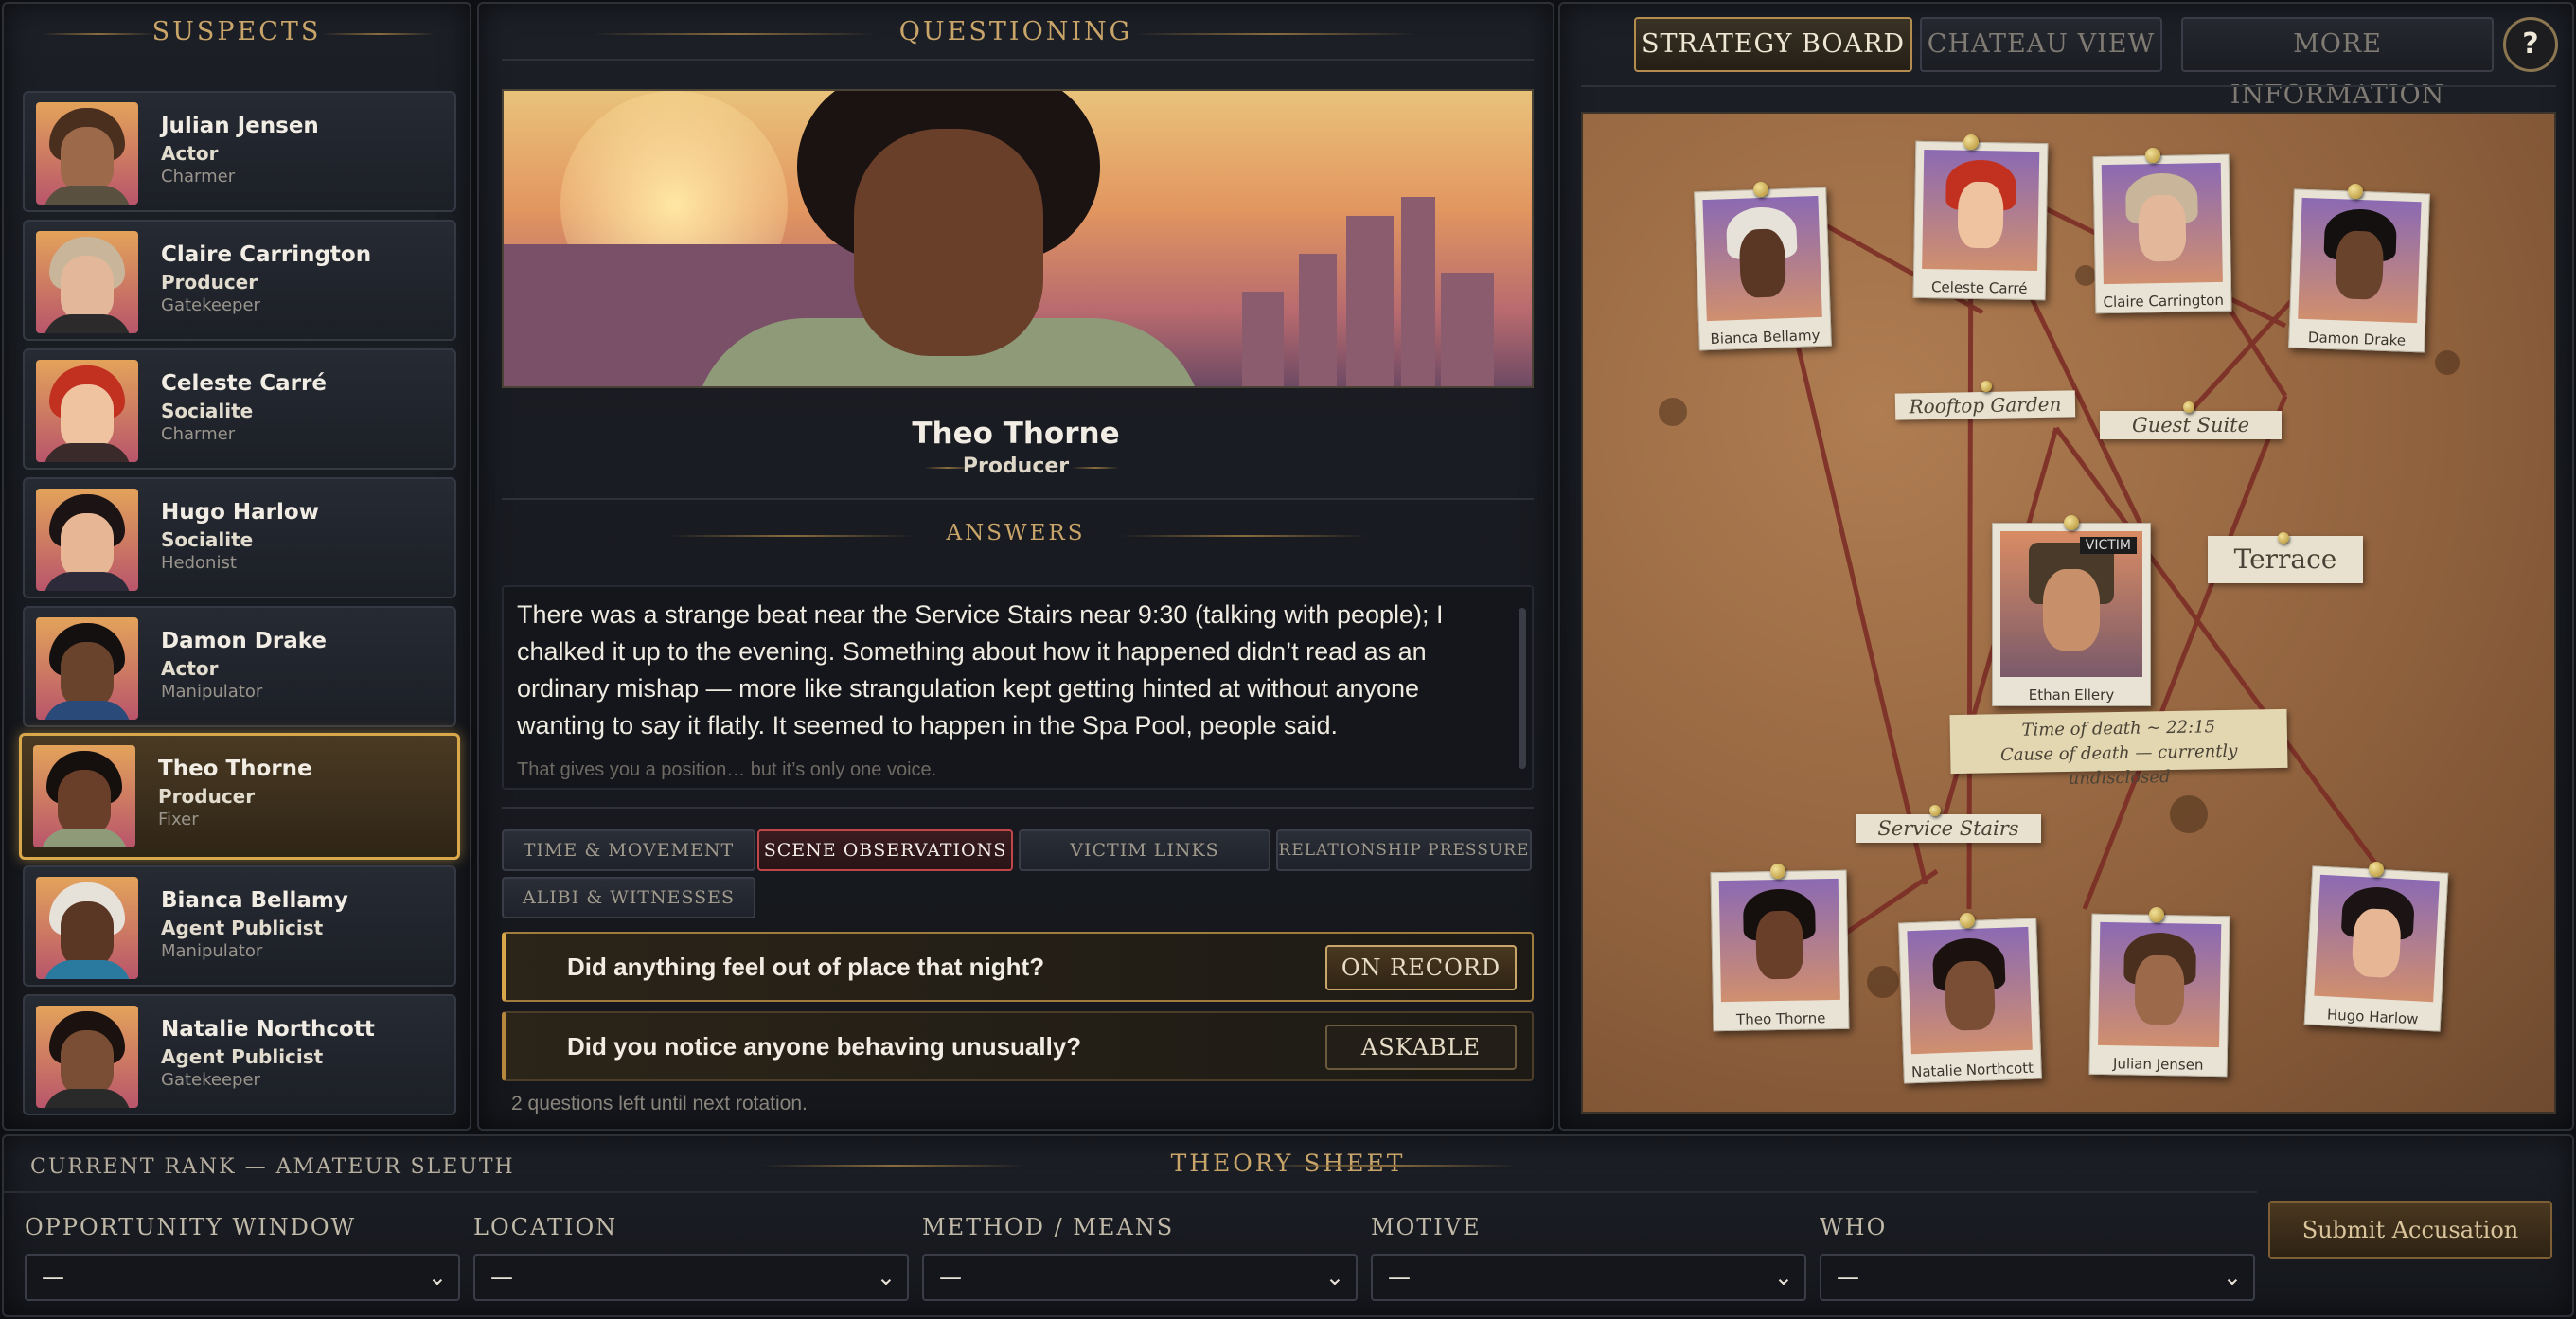 The width and height of the screenshot is (2576, 1319). I want to click on location-select: — ⌄, so click(691, 1277).